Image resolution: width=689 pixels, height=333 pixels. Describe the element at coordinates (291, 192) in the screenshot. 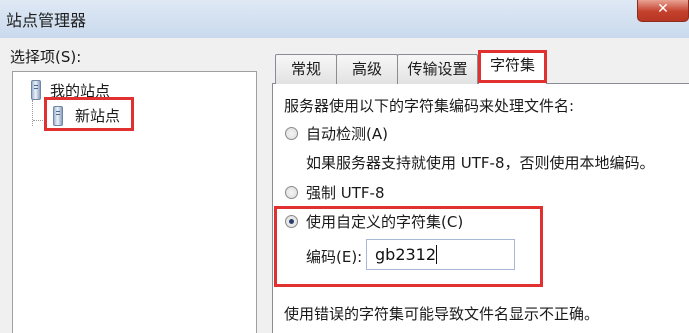

I see `radio-force-utf8` at that location.